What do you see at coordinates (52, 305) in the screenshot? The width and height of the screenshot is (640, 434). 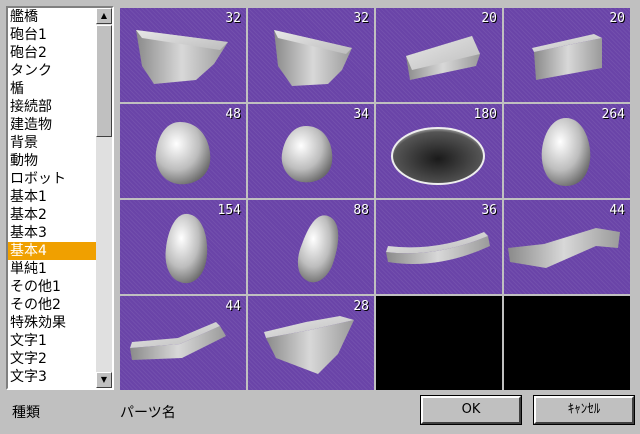 I see `category-item: その他2` at bounding box center [52, 305].